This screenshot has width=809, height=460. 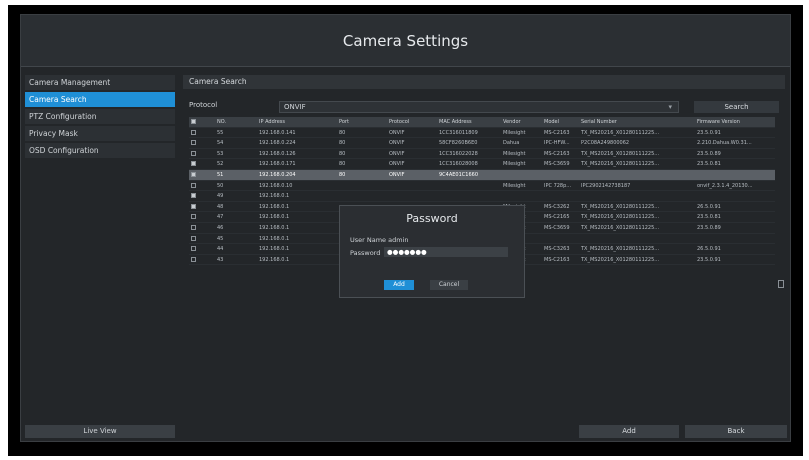 I want to click on search-button: Search, so click(x=736, y=107).